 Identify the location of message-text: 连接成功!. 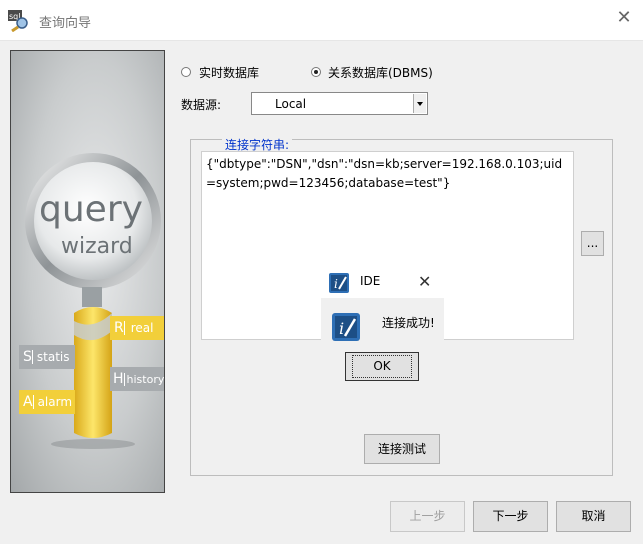
(408, 323).